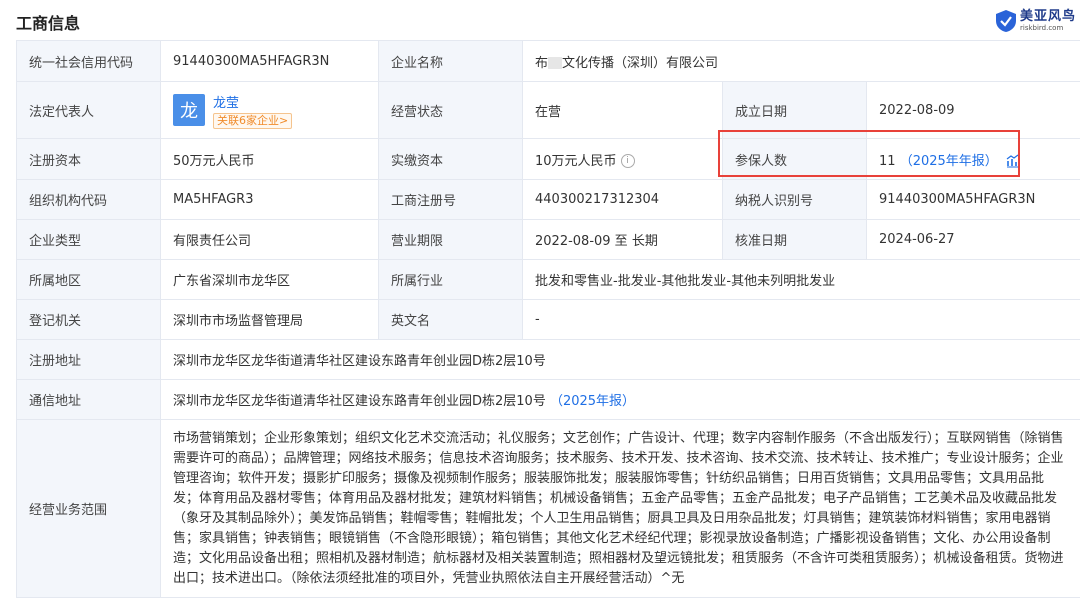  I want to click on taxpayer-id-value: 91440300MA5HFAGR3N, so click(973, 200).